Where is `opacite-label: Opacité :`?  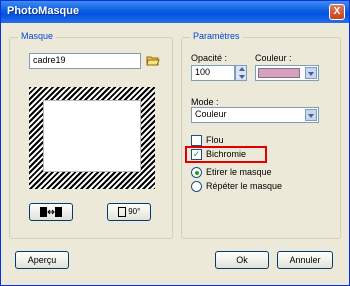
opacite-label: Opacité : is located at coordinates (209, 58).